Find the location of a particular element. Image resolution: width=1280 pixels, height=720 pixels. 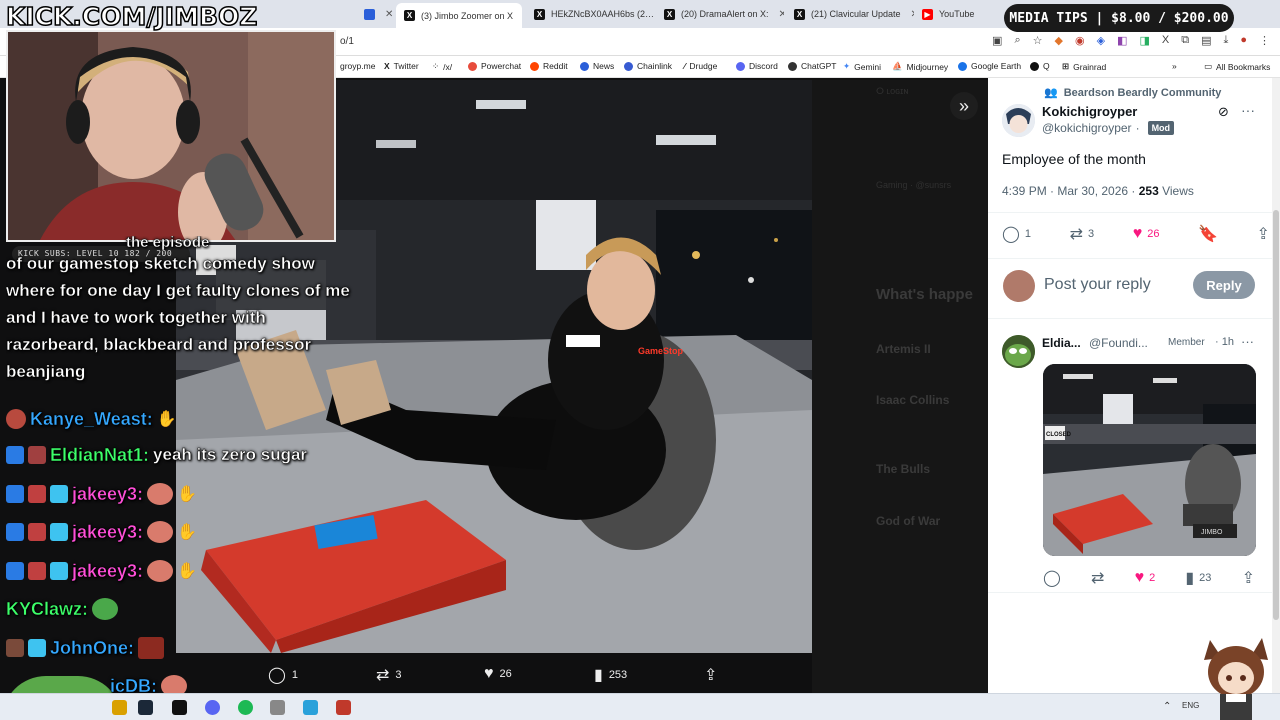

diamond-badge-icon is located at coordinates (59, 571).